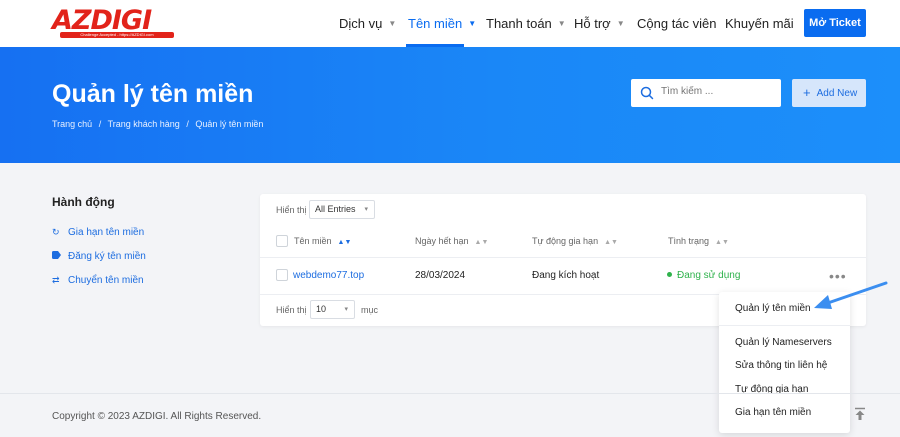 This screenshot has width=900, height=437. I want to click on nav-label: Khuyến mãi, so click(759, 23).